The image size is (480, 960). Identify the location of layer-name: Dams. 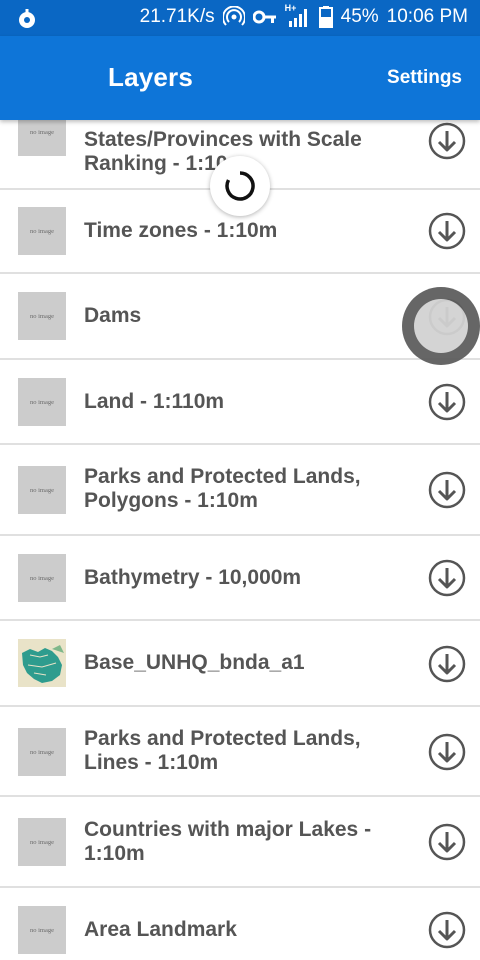
(113, 315).